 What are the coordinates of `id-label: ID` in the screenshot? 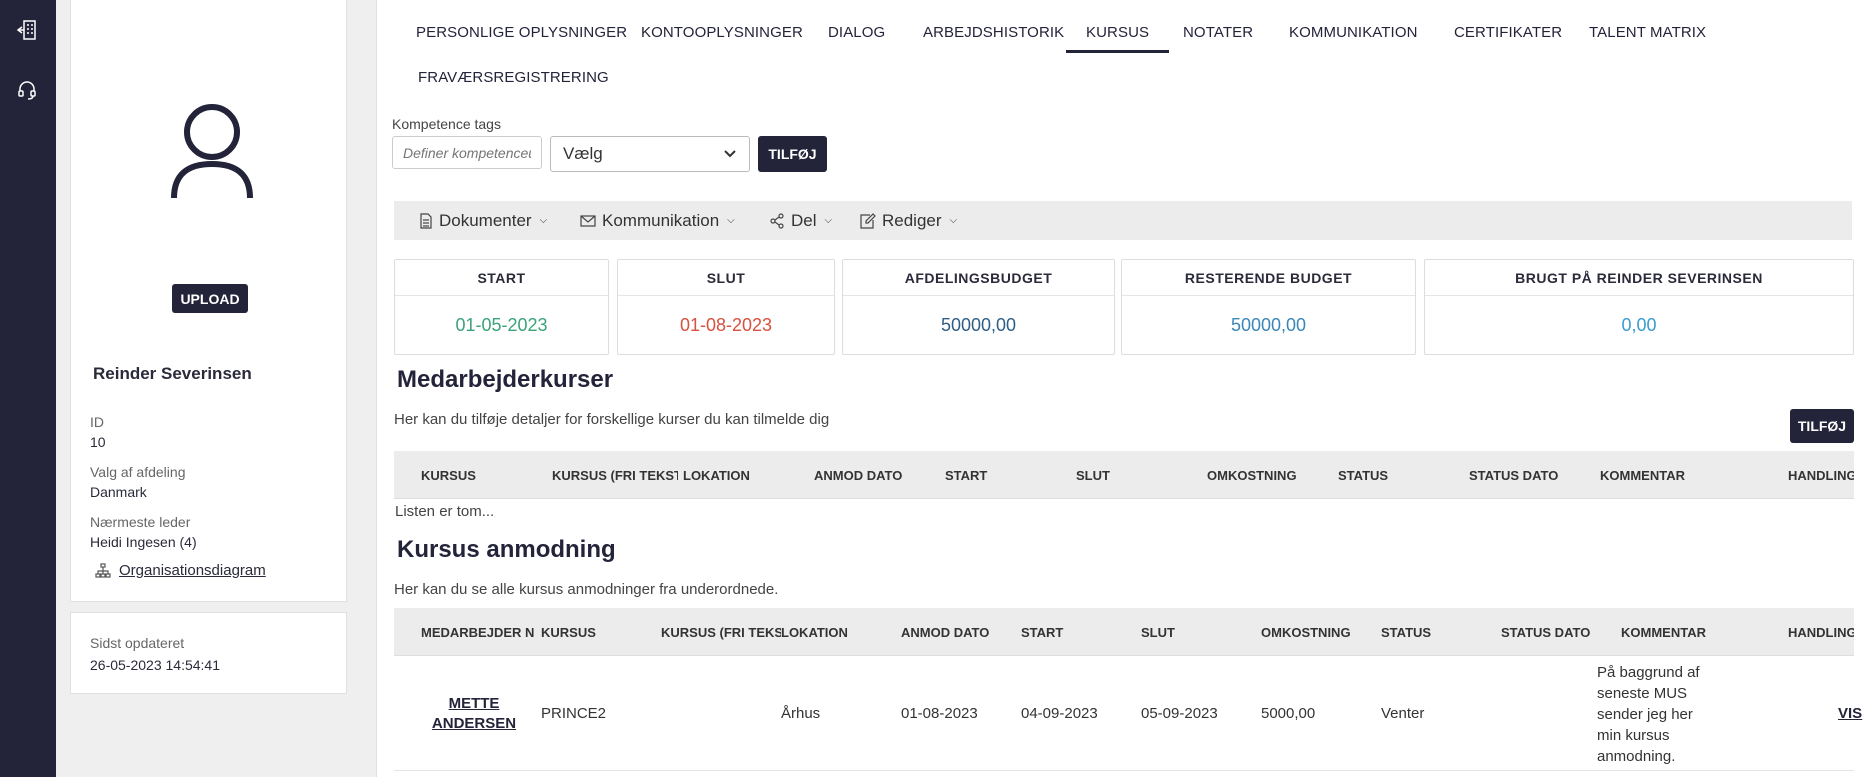 It's located at (97, 422).